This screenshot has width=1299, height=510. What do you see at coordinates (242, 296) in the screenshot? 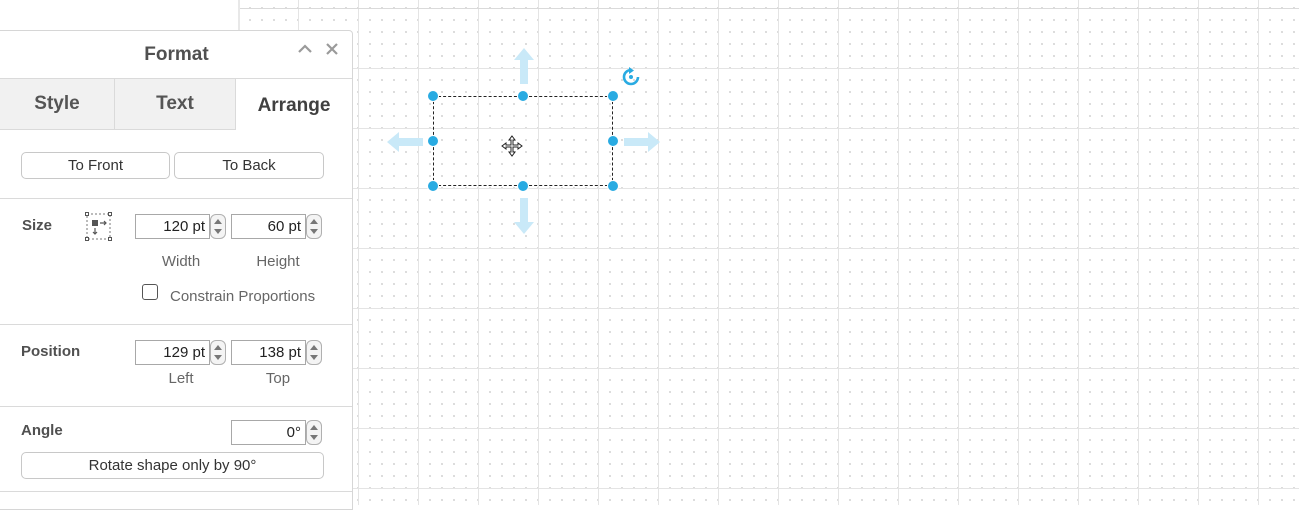
I see `constrain-proportions-label: Constrain Proportions` at bounding box center [242, 296].